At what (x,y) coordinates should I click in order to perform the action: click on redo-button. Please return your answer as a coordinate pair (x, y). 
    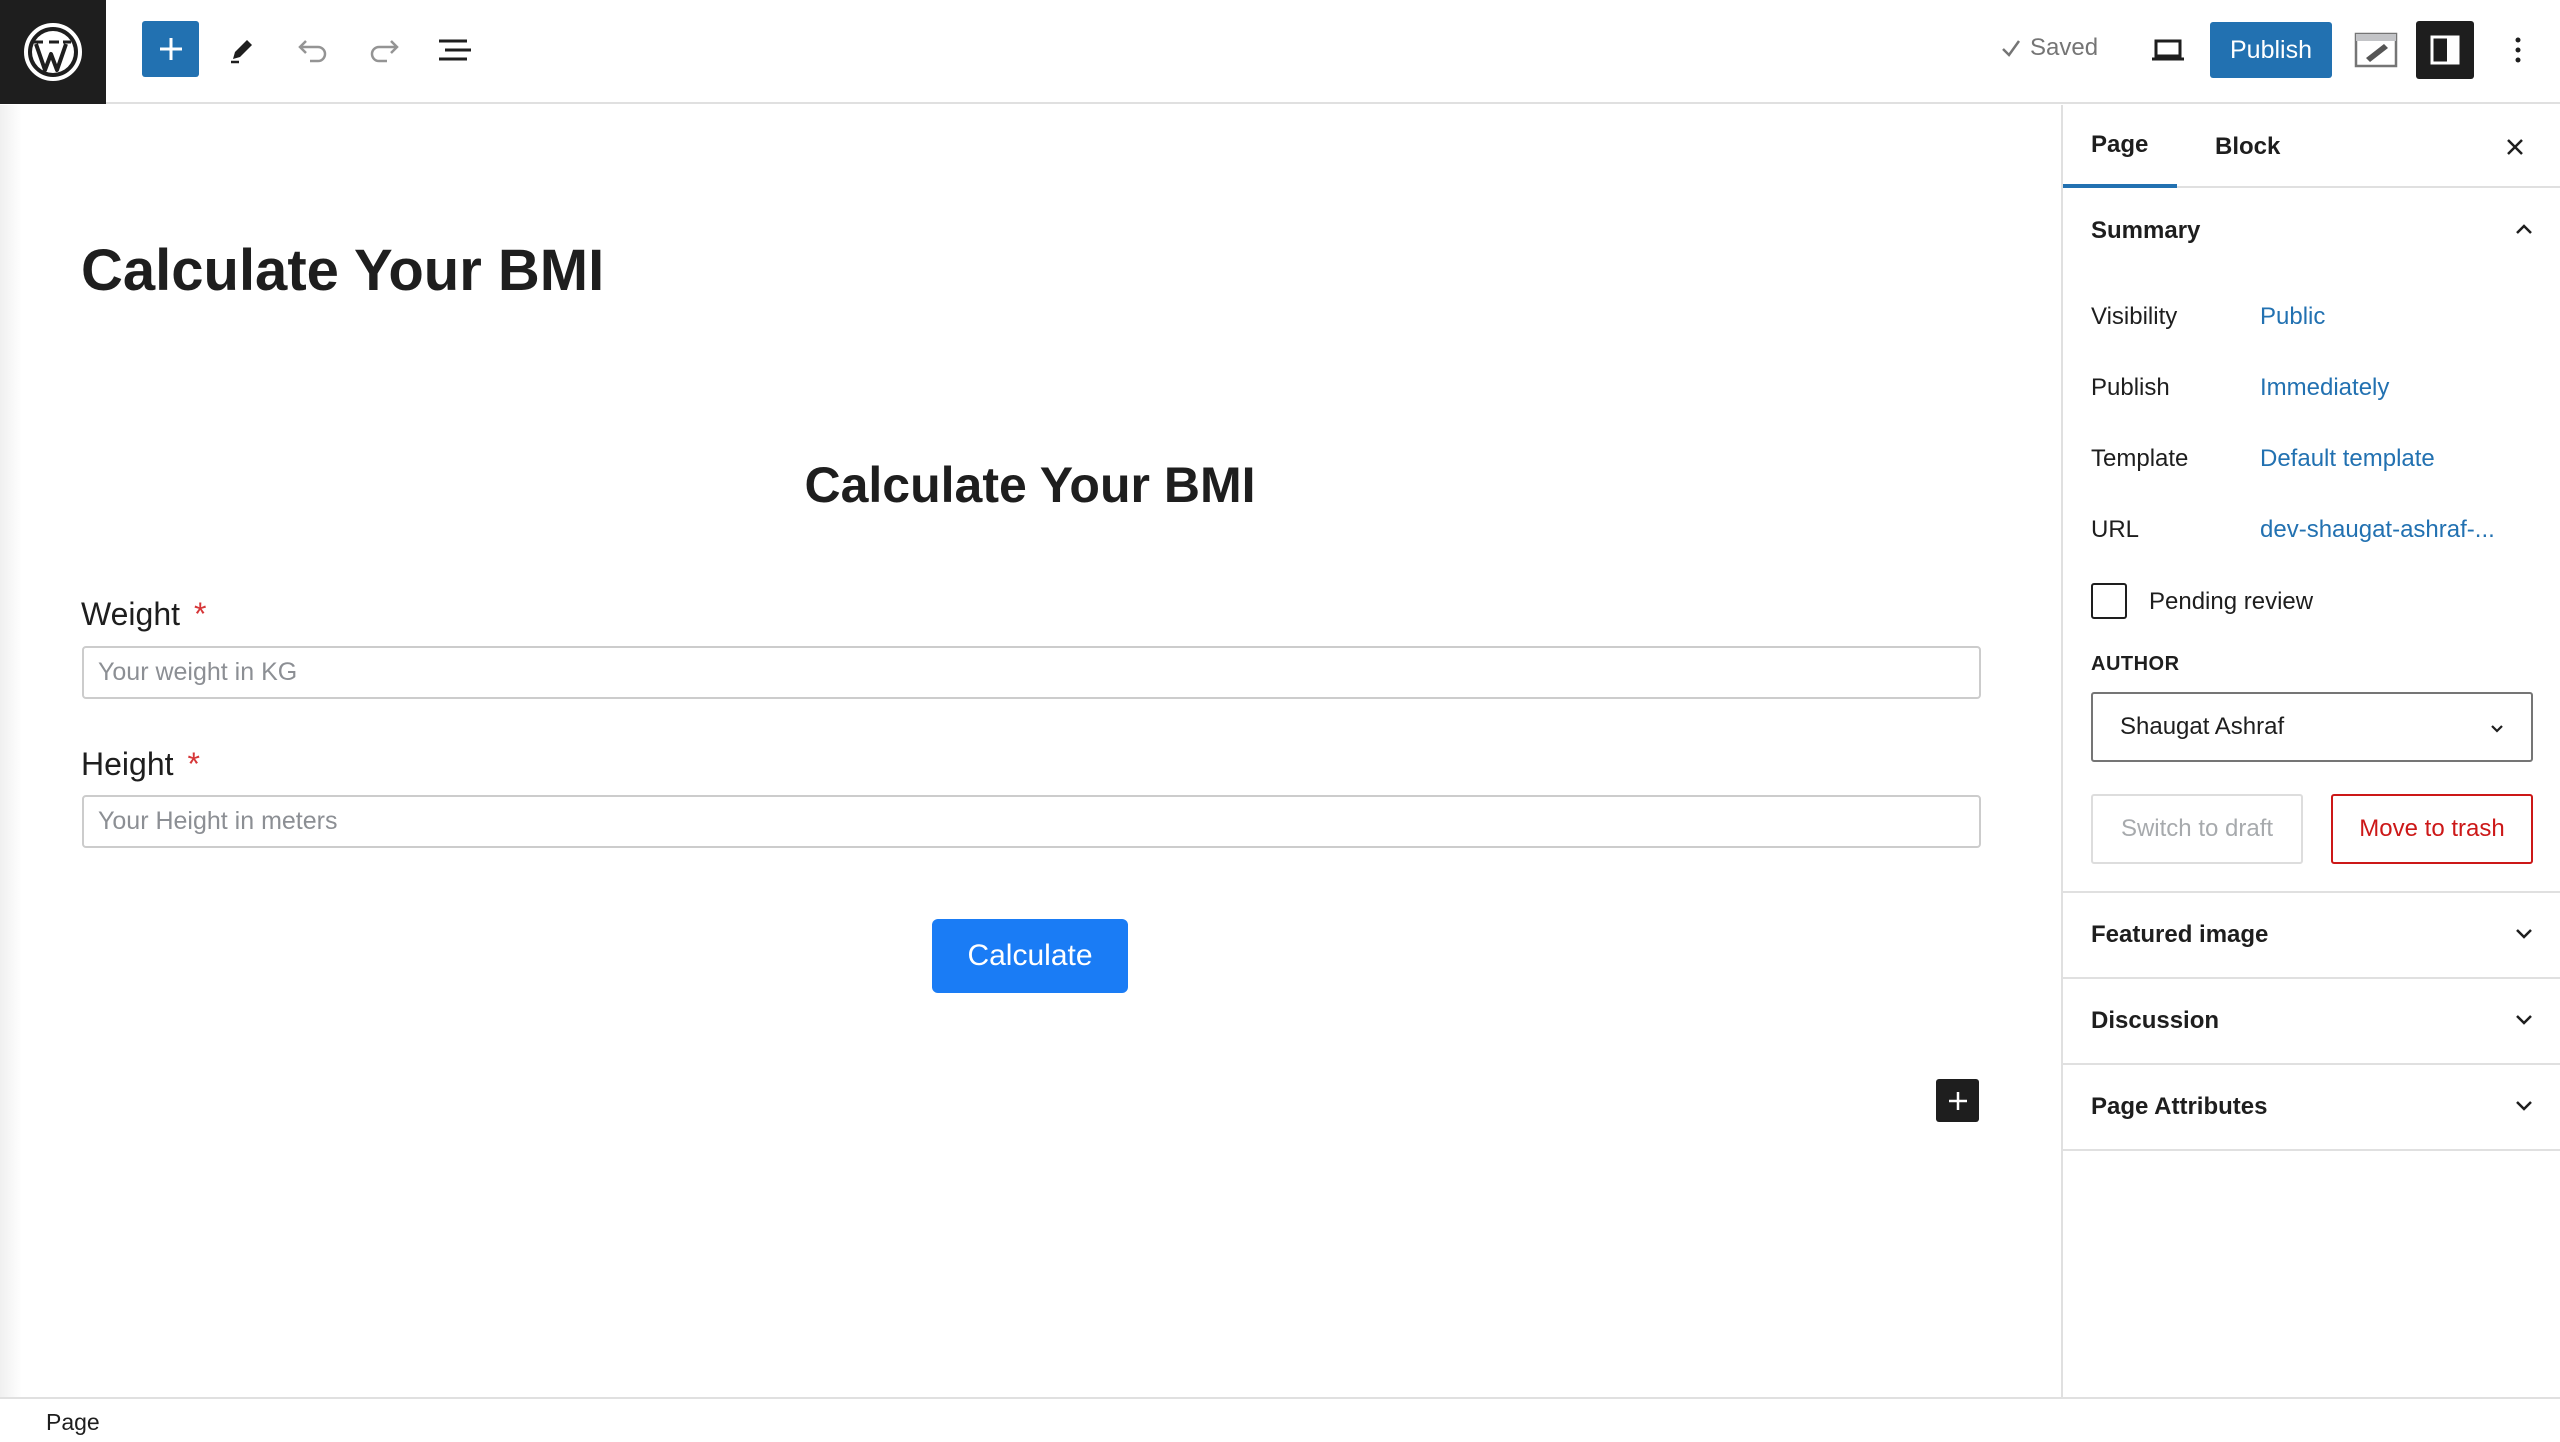
    Looking at the image, I should click on (384, 50).